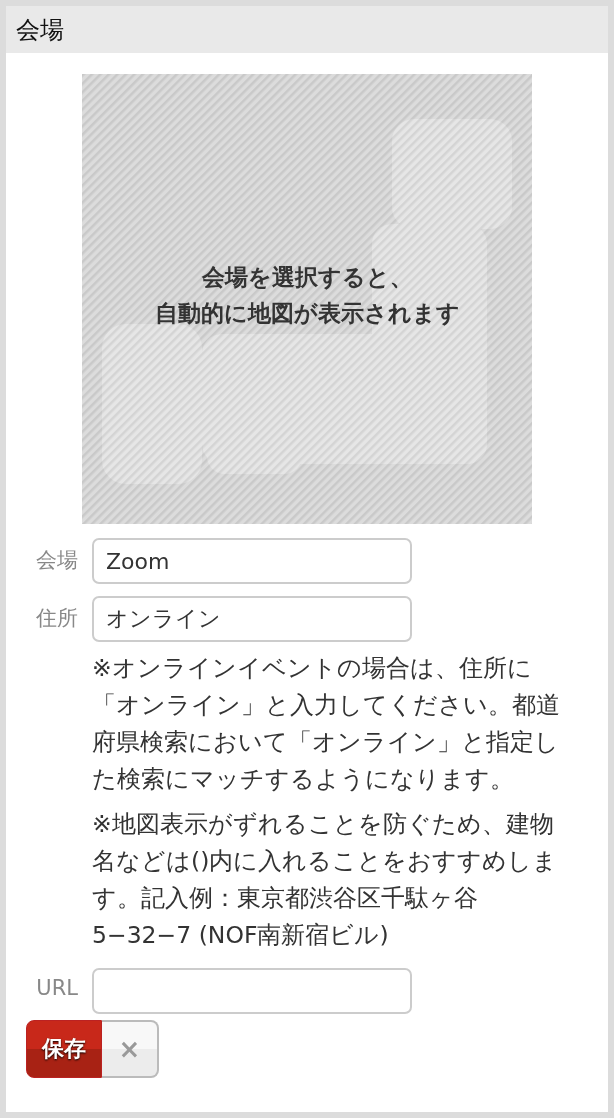 This screenshot has width=614, height=1118. What do you see at coordinates (252, 561) in the screenshot?
I see `input-field: Zoom` at bounding box center [252, 561].